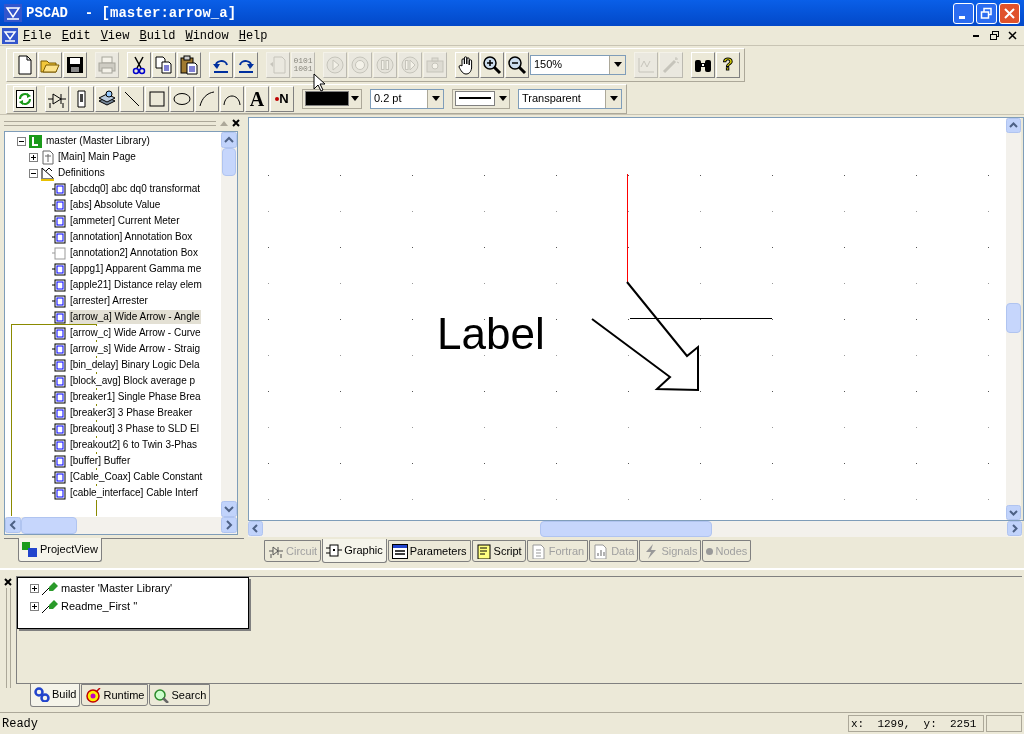 This screenshot has width=1024, height=734. What do you see at coordinates (25, 64) in the screenshot?
I see `new-button` at bounding box center [25, 64].